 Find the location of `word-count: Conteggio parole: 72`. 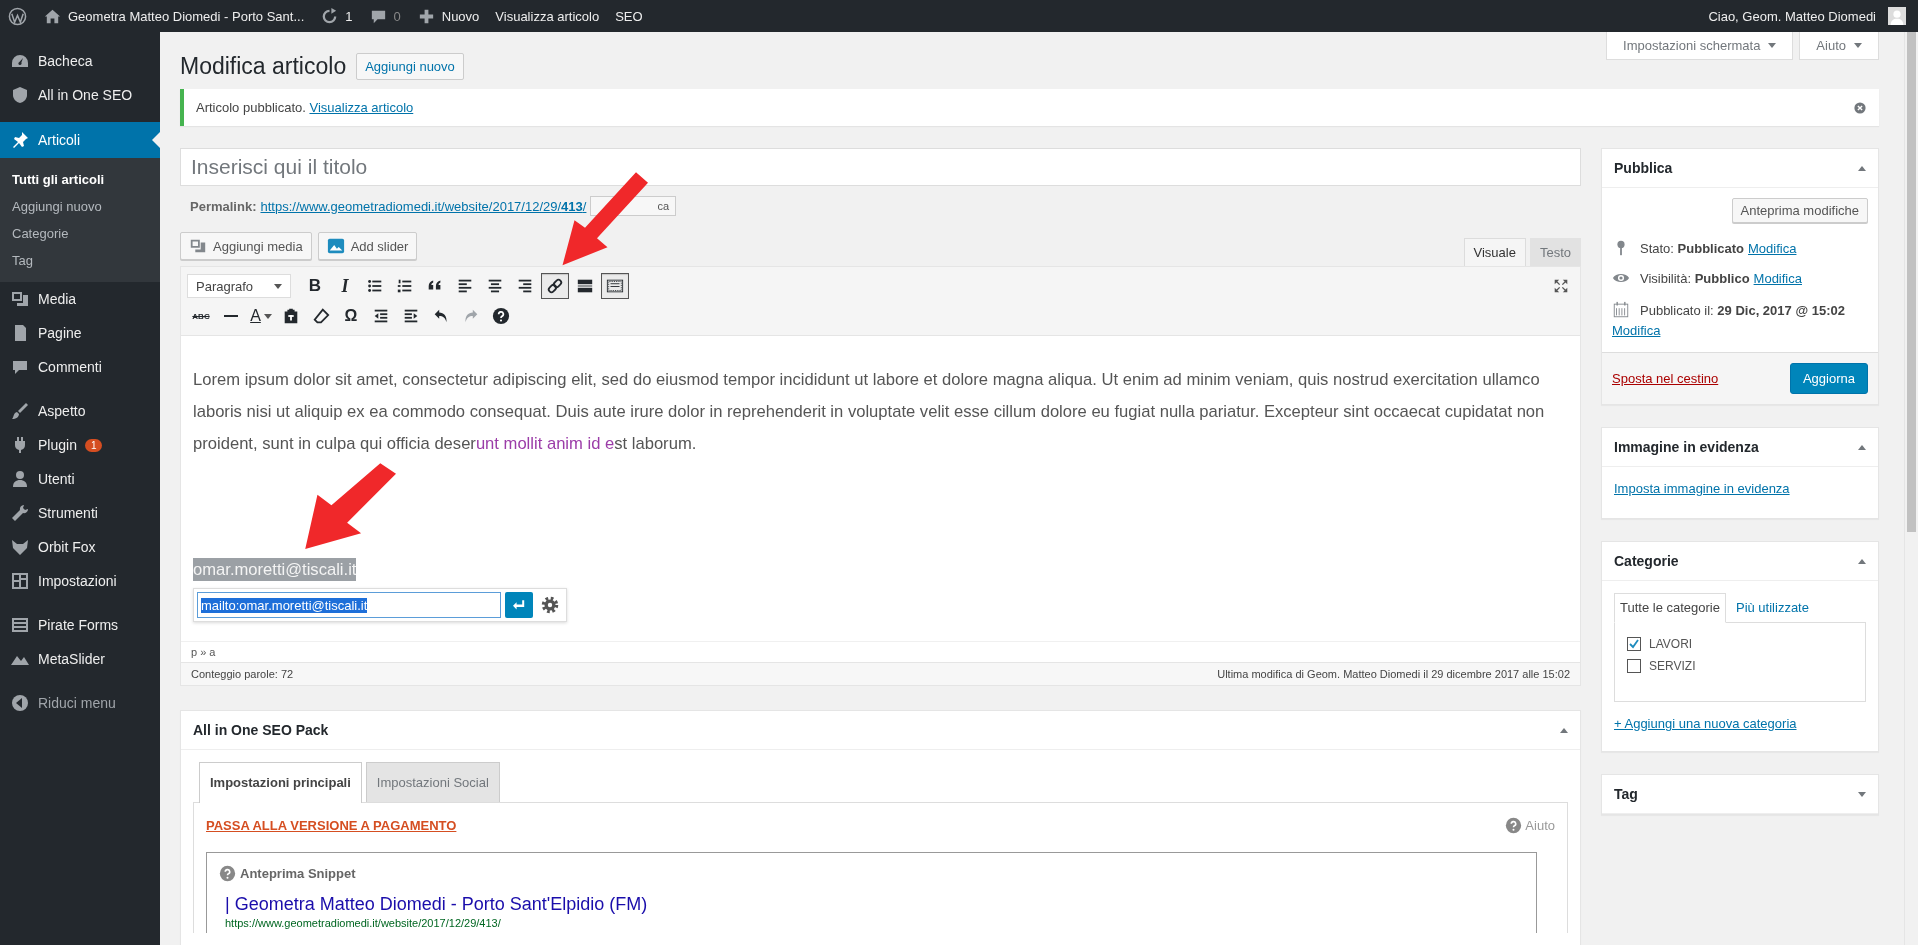

word-count: Conteggio parole: 72 is located at coordinates (242, 674).